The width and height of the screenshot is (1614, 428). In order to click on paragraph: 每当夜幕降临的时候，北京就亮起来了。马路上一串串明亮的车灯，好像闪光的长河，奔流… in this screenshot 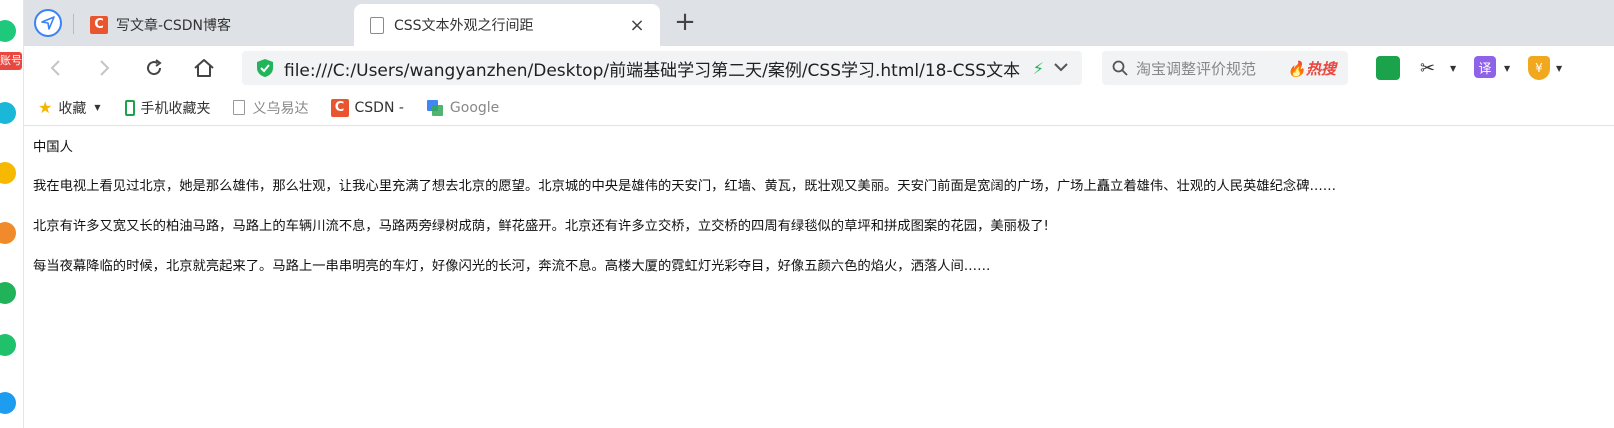, I will do `click(512, 266)`.